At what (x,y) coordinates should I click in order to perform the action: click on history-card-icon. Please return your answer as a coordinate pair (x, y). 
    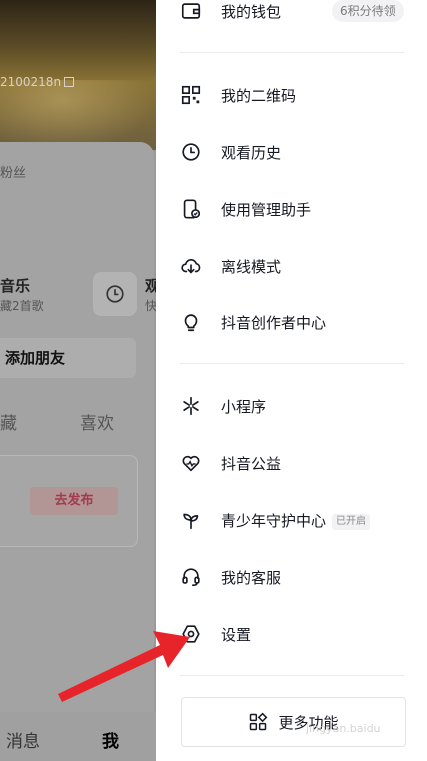
    Looking at the image, I should click on (115, 294).